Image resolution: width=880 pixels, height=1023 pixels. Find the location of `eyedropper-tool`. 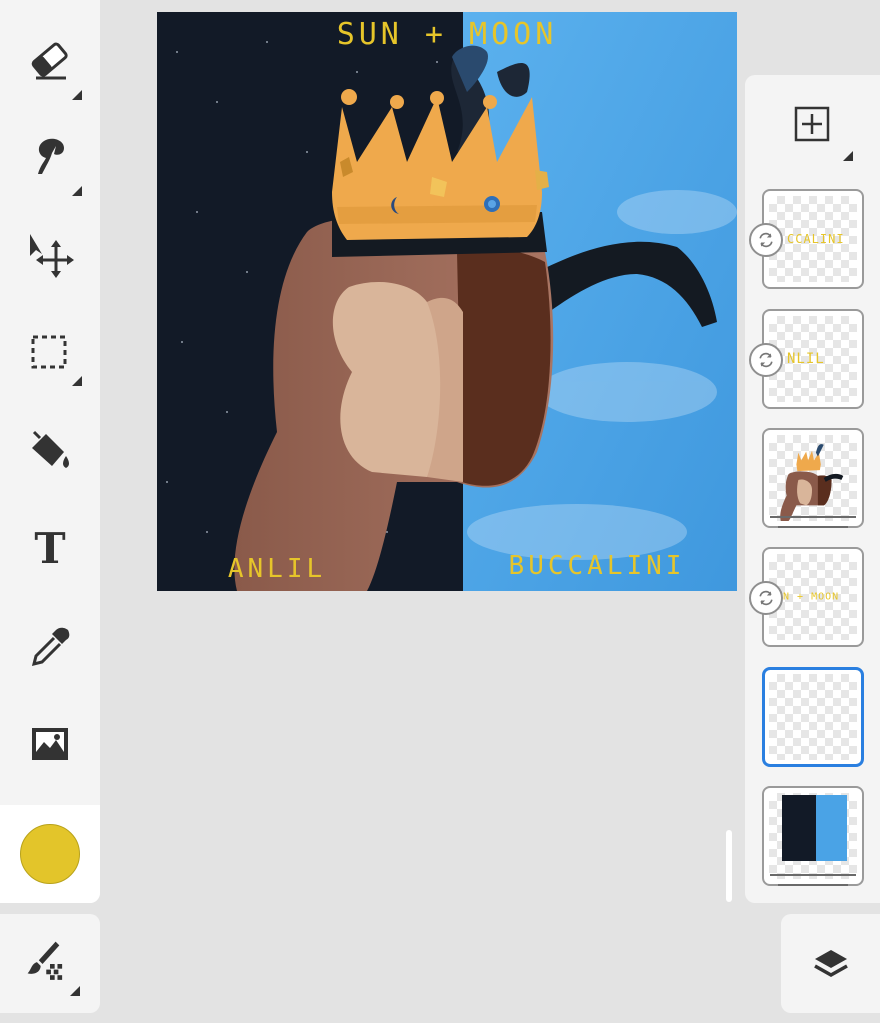

eyedropper-tool is located at coordinates (50, 646).